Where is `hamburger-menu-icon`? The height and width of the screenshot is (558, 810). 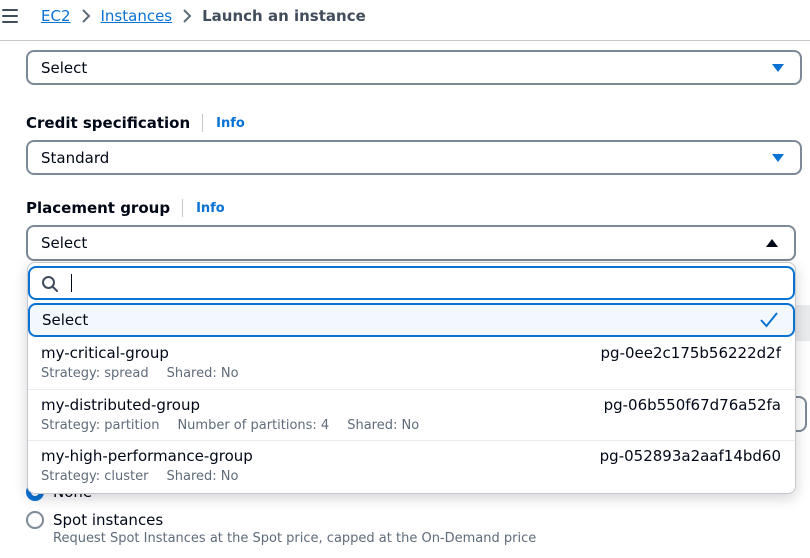 hamburger-menu-icon is located at coordinates (10, 16).